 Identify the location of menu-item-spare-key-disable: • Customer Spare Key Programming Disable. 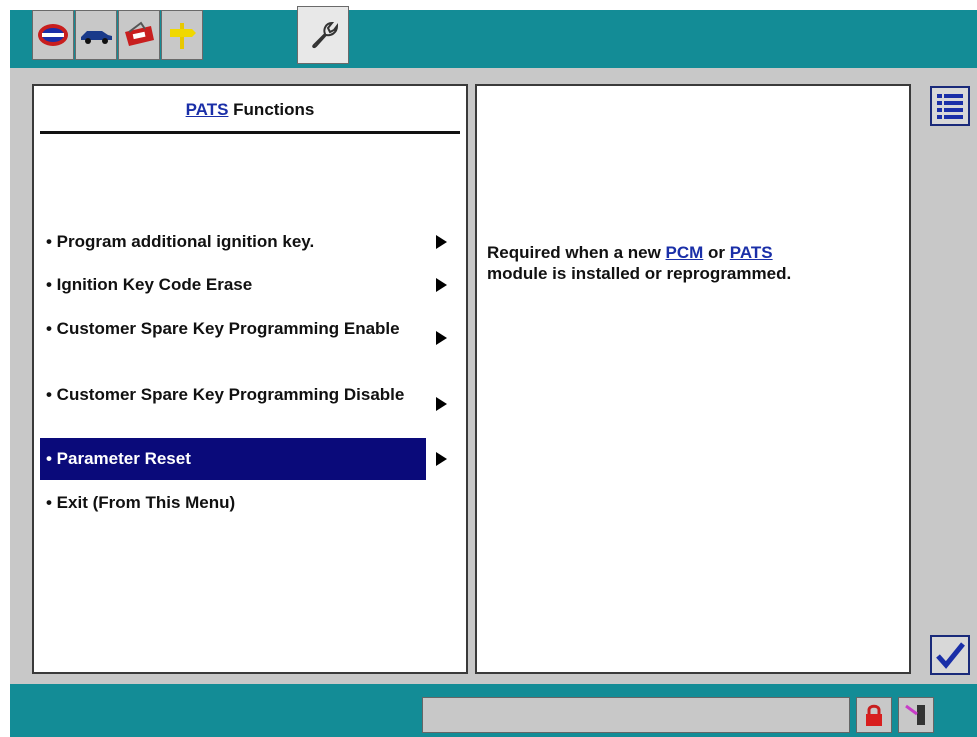
(225, 394).